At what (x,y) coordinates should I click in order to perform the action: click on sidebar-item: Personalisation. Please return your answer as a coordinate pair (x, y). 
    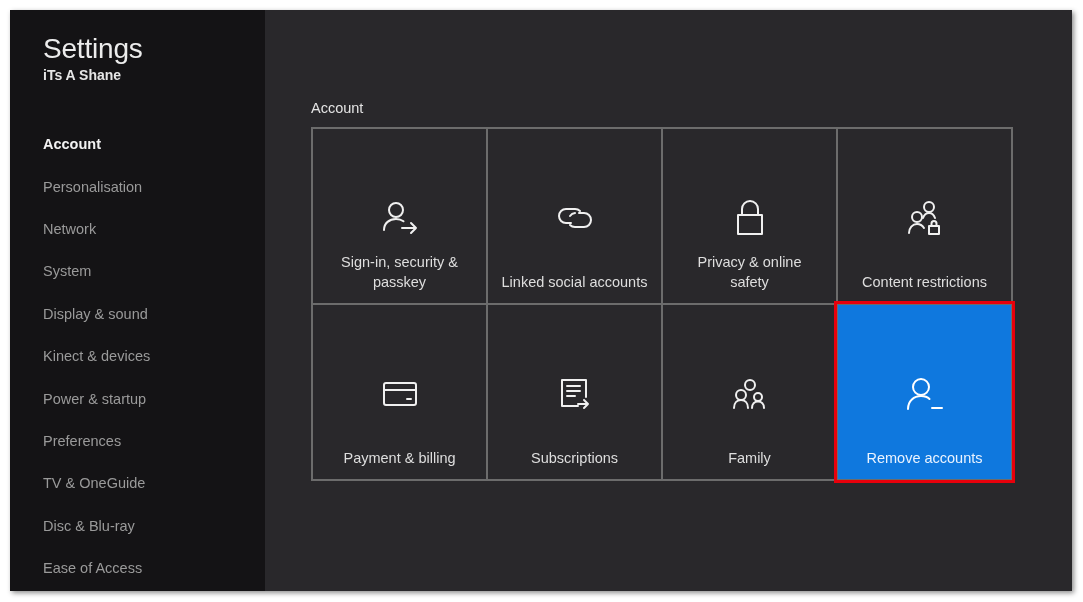
    Looking at the image, I should click on (93, 187).